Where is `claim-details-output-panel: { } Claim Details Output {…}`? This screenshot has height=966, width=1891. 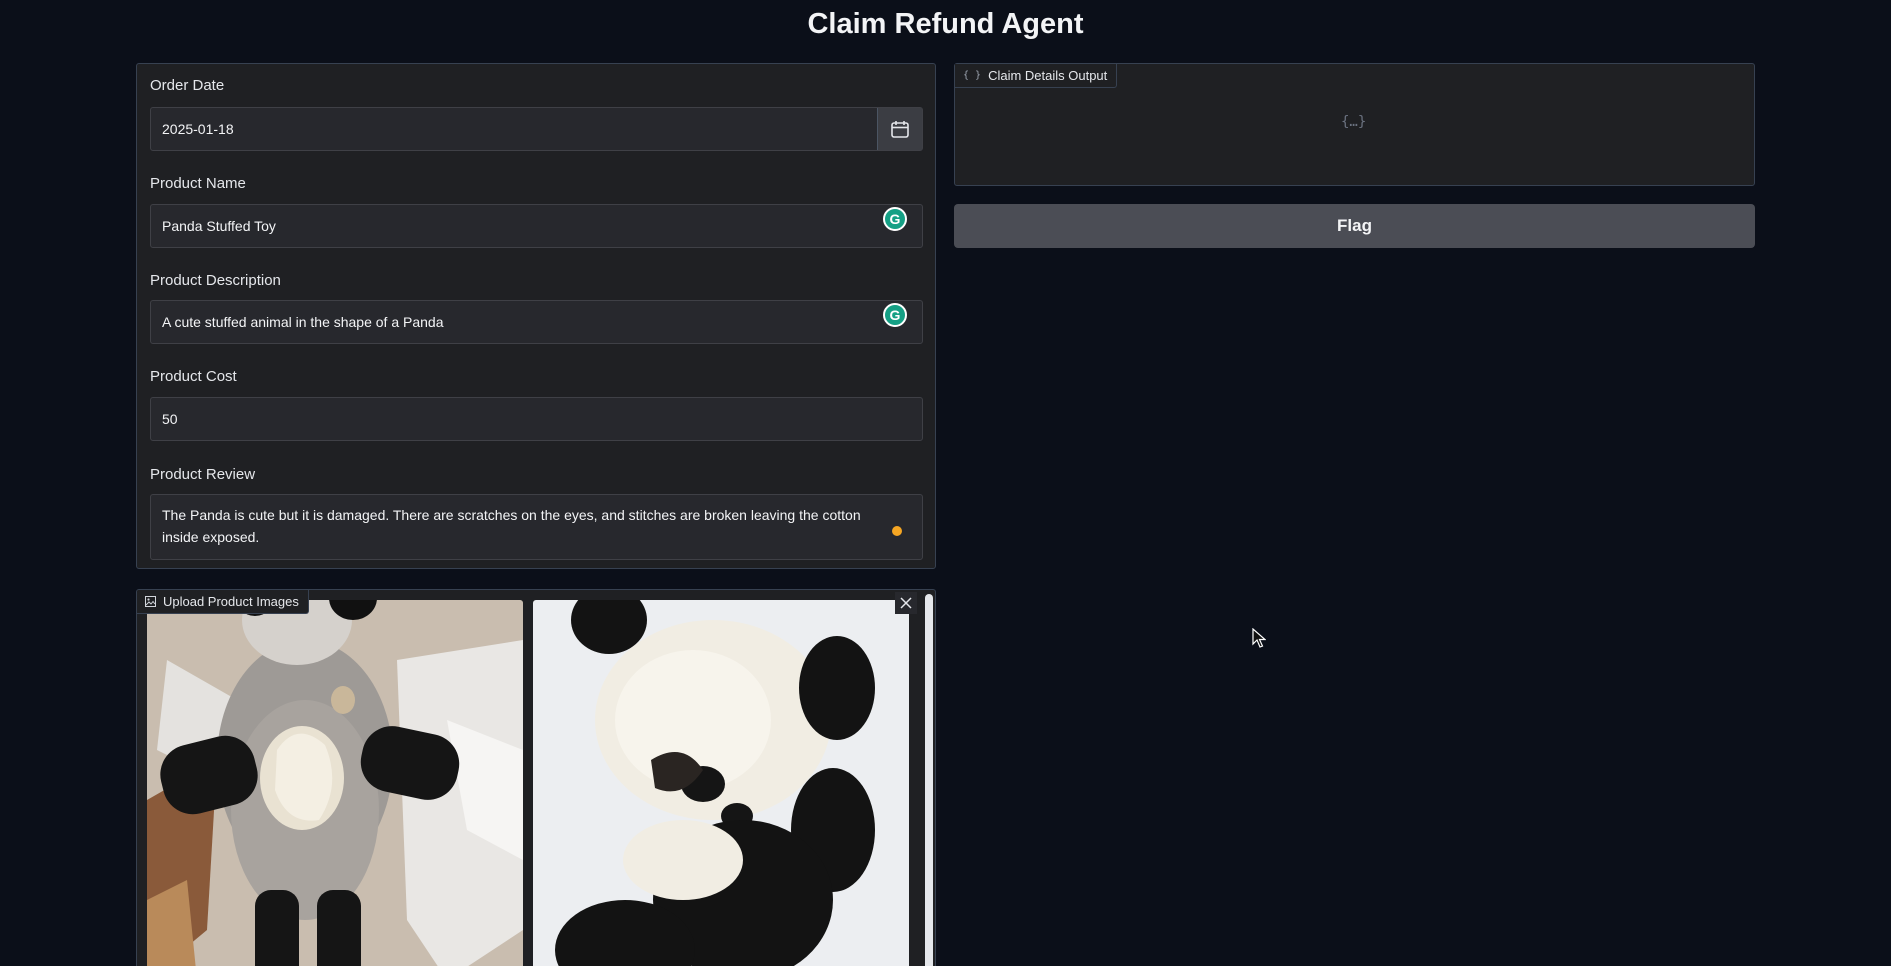
claim-details-output-panel: { } Claim Details Output {…} is located at coordinates (1354, 124).